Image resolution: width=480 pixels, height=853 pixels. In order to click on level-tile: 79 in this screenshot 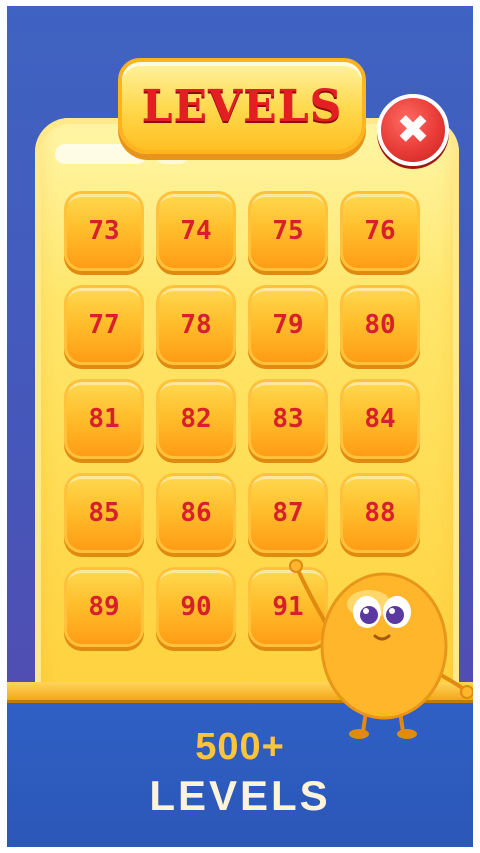, I will do `click(288, 325)`.